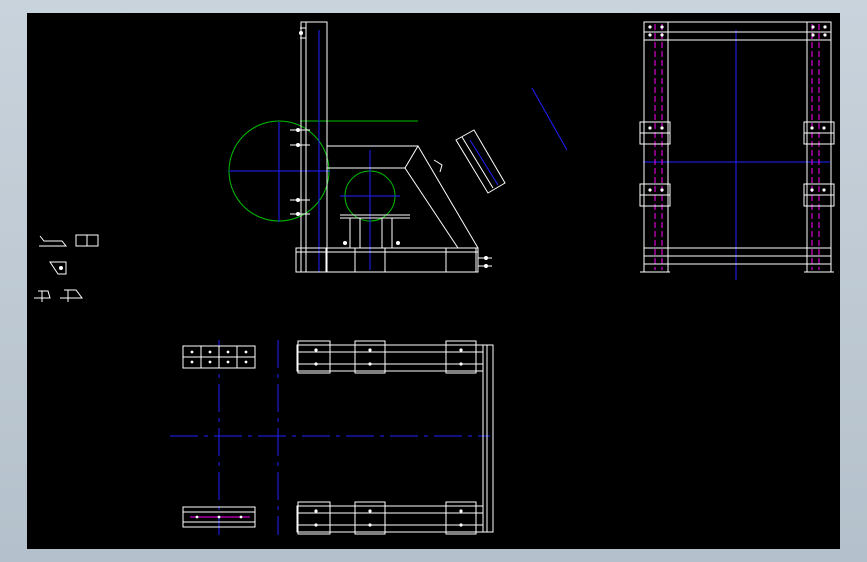 The height and width of the screenshot is (562, 867). I want to click on plan-frame-outline, so click(338, 437).